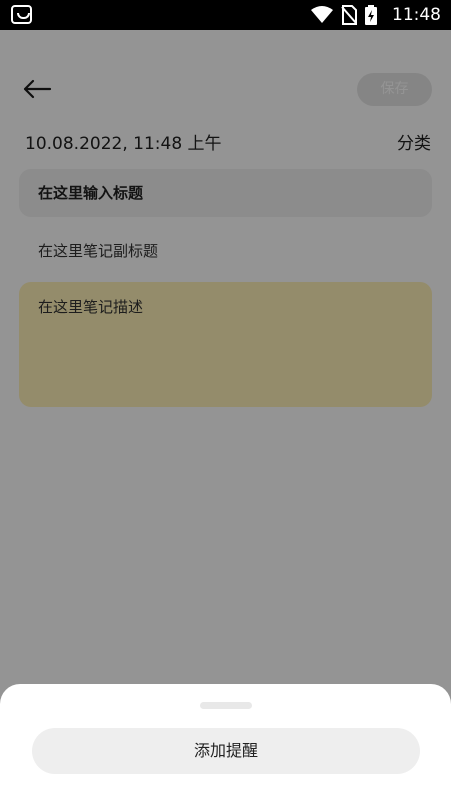 The image size is (451, 805). I want to click on add-reminder-button: 添加提醒, so click(226, 751).